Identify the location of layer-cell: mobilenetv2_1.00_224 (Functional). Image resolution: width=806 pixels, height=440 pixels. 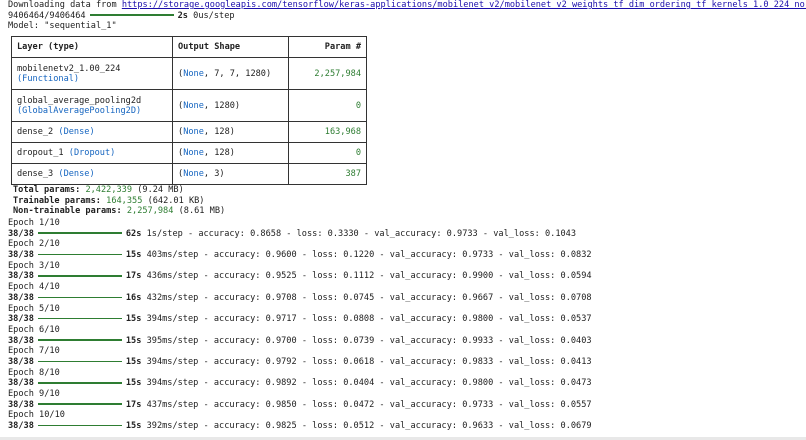
(92, 73).